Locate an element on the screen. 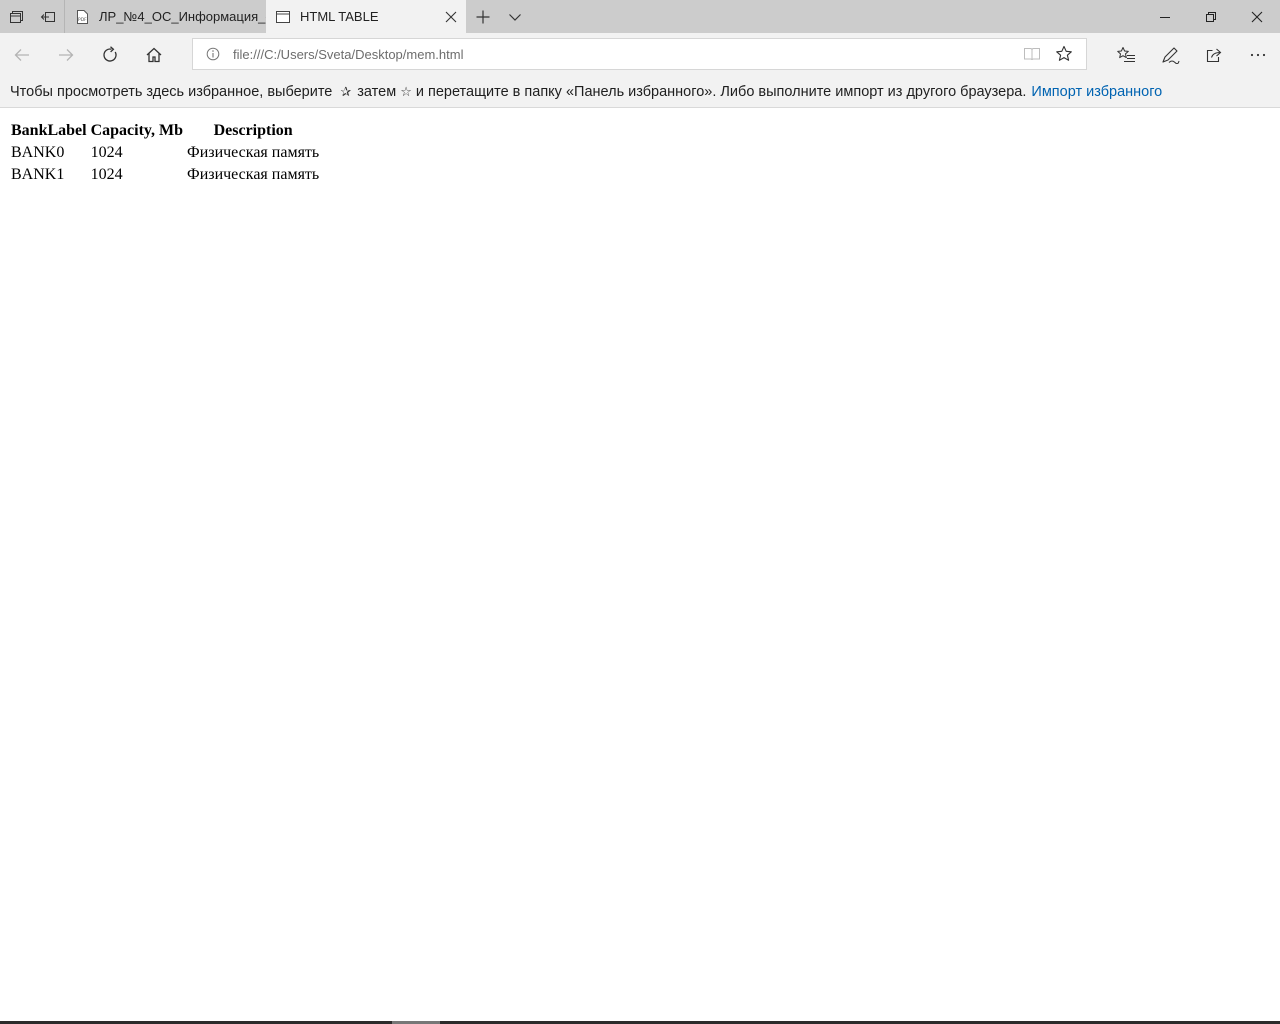 The image size is (1280, 1024). home-button is located at coordinates (154, 54).